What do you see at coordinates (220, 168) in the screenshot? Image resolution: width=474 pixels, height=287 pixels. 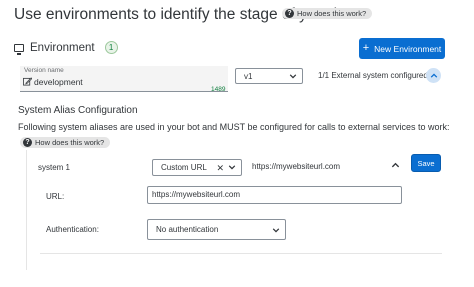 I see `close-icon: ✕` at bounding box center [220, 168].